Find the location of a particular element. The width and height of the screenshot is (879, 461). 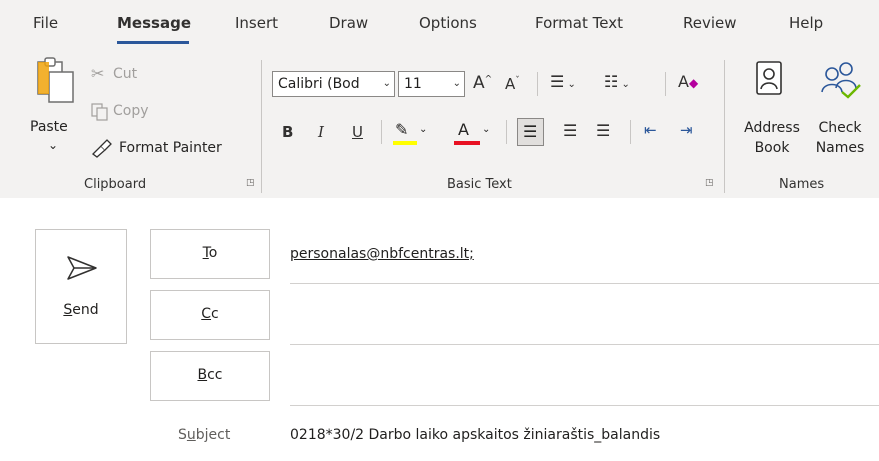

paste-dropdown-icon: ⌄ is located at coordinates (53, 145).